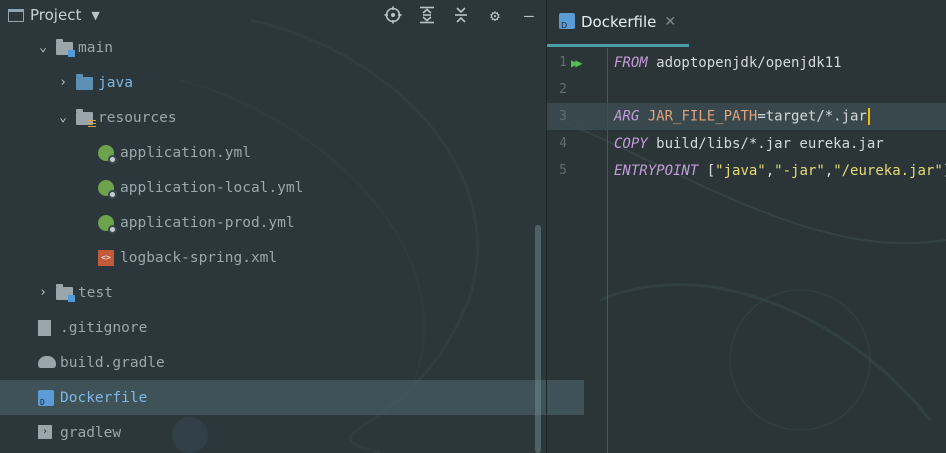  I want to click on project-view-selector: Project ▼, so click(50, 15).